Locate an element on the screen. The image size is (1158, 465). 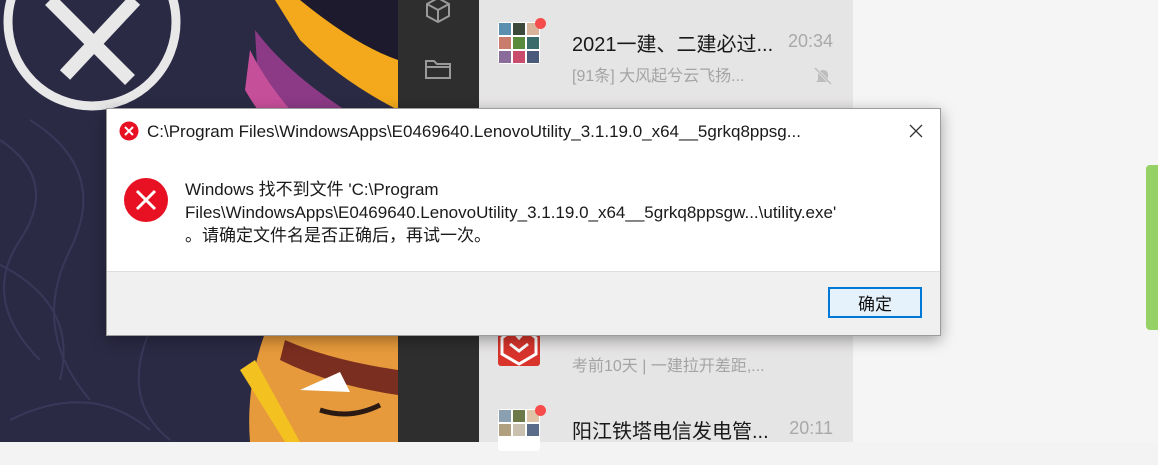
cube-icon is located at coordinates (438, 12).